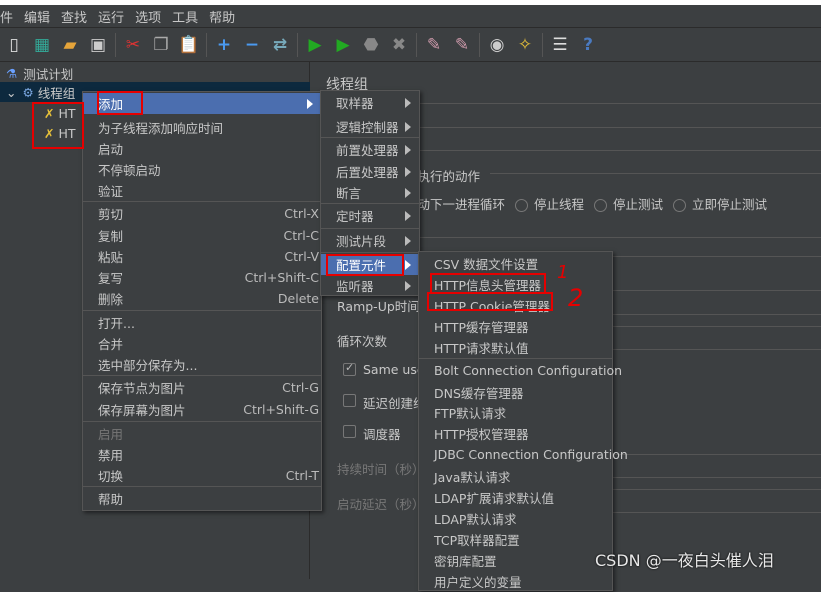 Image resolution: width=821 pixels, height=592 pixels. I want to click on paste-icon: 📋, so click(189, 45).